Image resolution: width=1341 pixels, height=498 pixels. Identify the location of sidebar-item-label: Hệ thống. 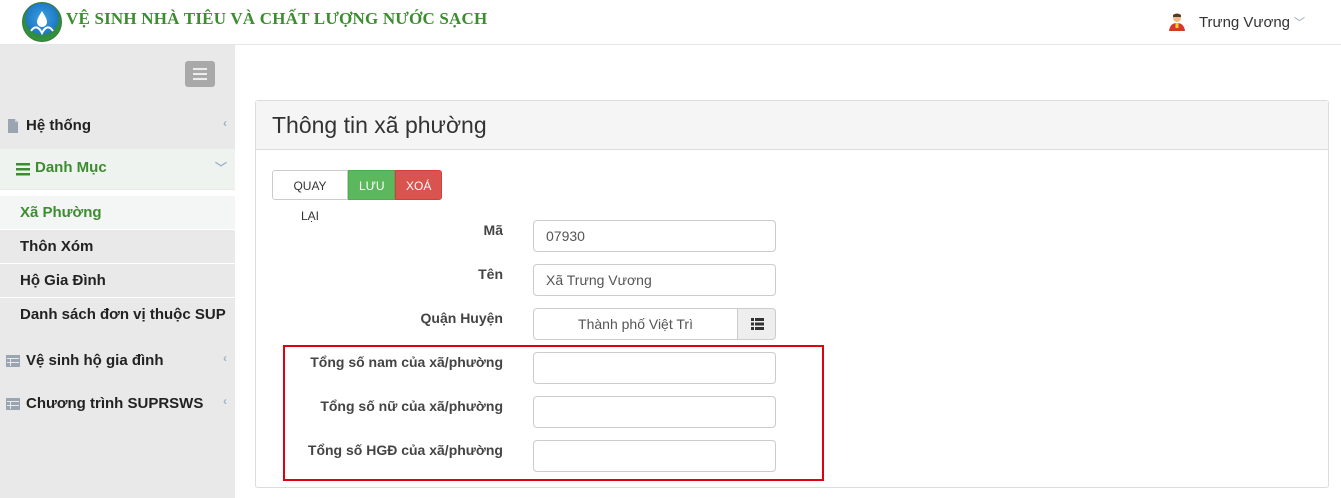
(58, 125).